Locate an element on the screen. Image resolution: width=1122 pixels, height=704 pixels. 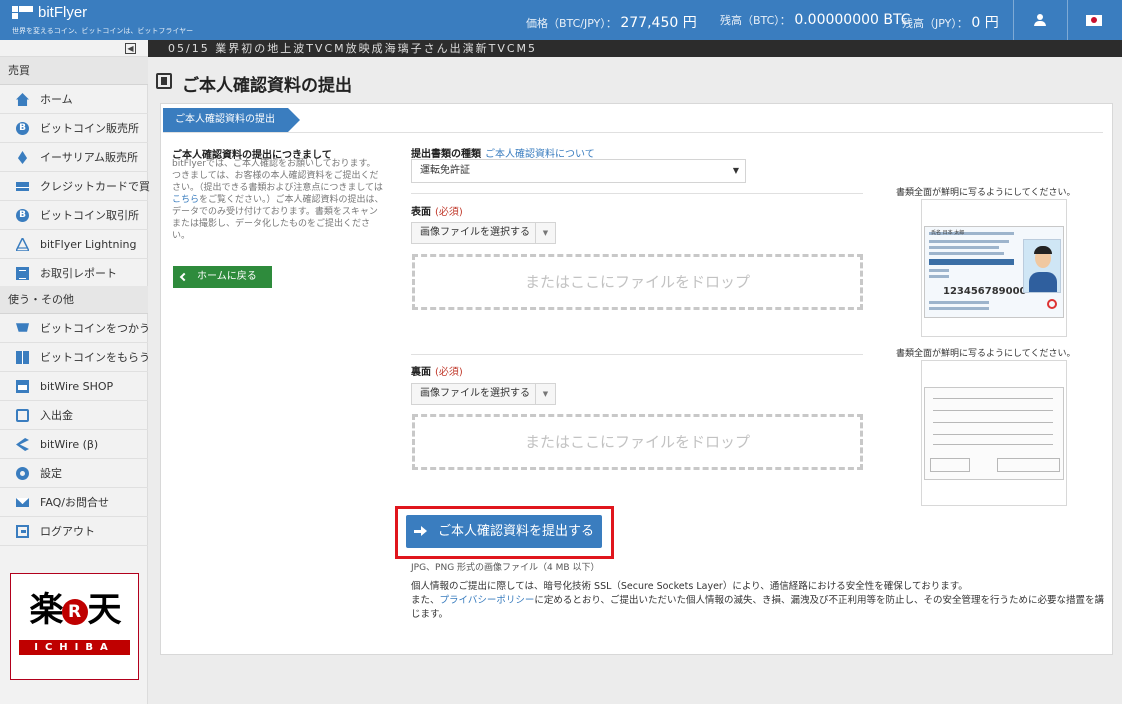
tab-document-submission: ご本人確認資料の提出 is located at coordinates (231, 120).